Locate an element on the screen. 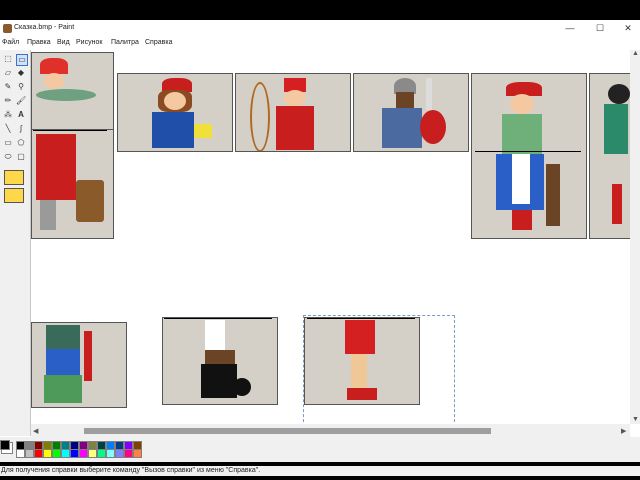  rectangle-icon: ▭ is located at coordinates (8, 143).